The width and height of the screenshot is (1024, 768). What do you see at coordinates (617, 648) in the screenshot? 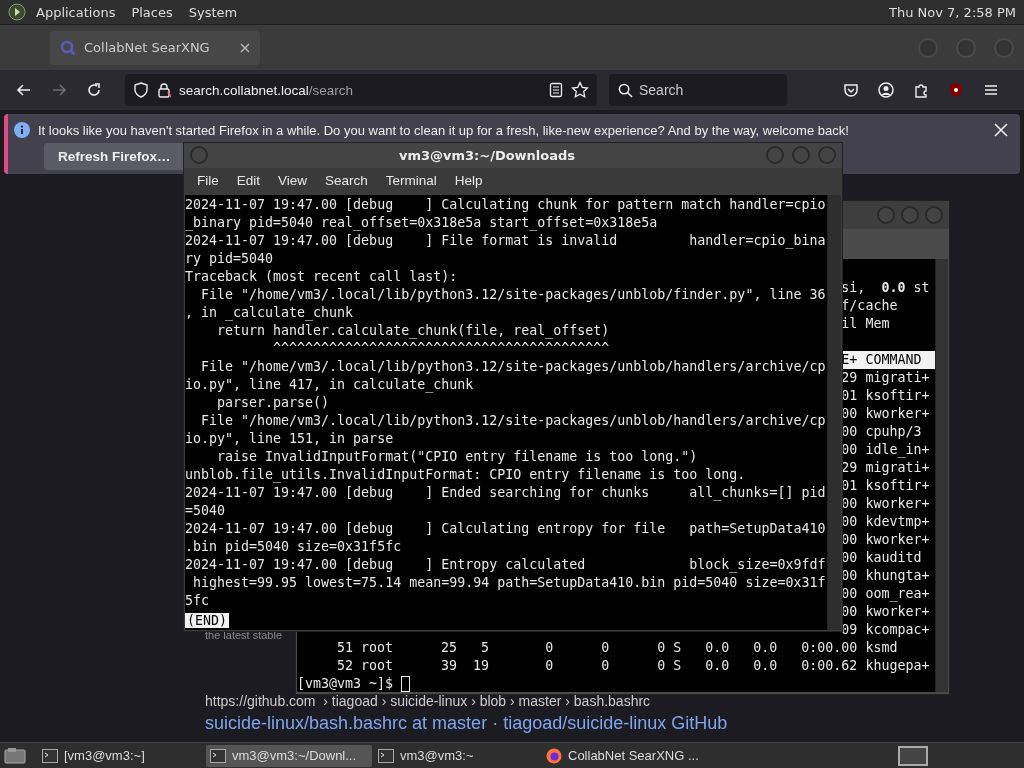
I see `terminal-line: 51 root 25 5 0 0 0 S 0.0 0.0 0:00.00 ksmd` at bounding box center [617, 648].